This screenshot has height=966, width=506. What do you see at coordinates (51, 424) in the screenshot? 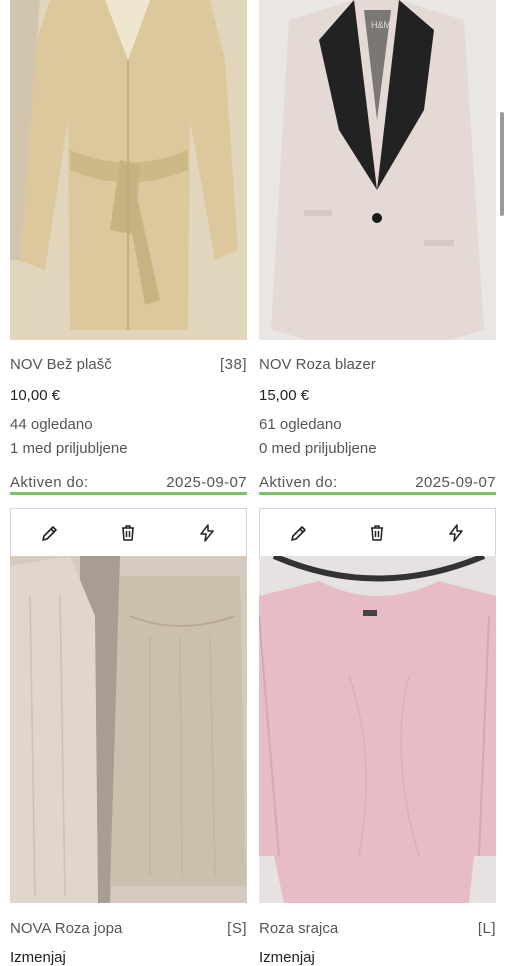
I see `listing-views: 44 ogledano` at bounding box center [51, 424].